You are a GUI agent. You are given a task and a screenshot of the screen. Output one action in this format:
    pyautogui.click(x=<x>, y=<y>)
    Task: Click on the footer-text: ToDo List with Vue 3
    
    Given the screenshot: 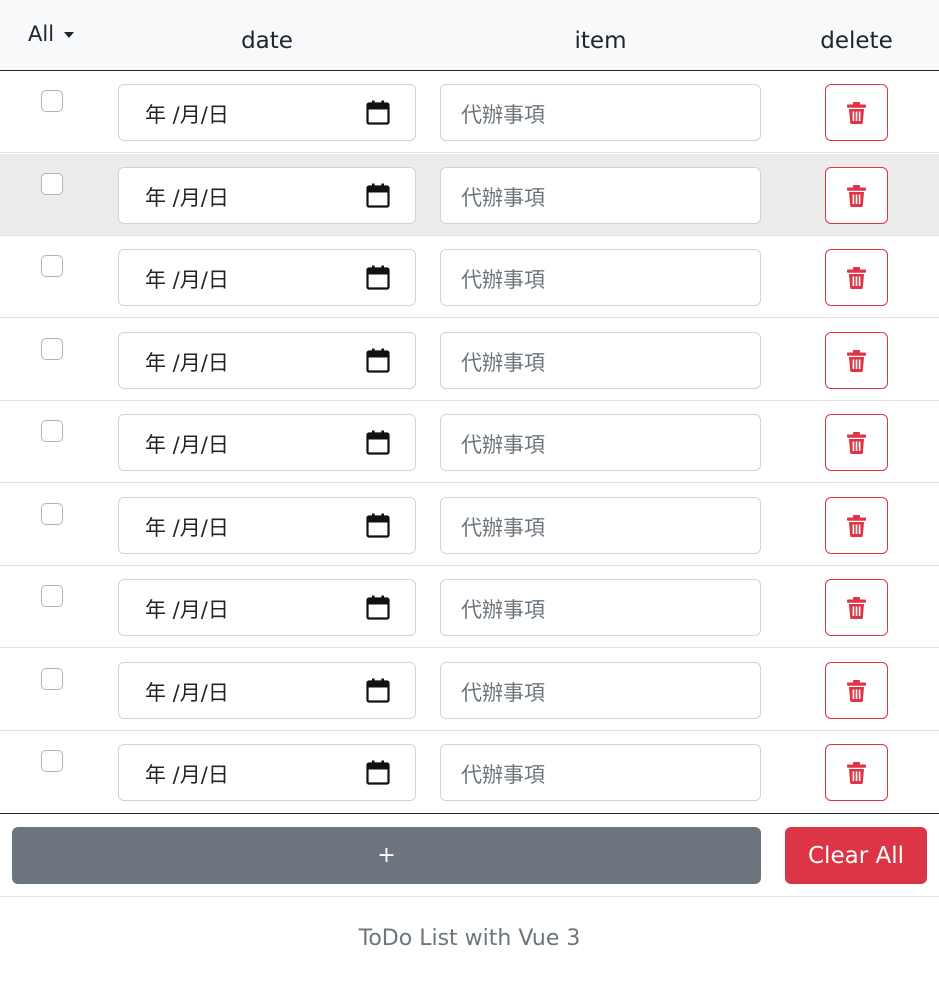 What is the action you would take?
    pyautogui.click(x=469, y=938)
    